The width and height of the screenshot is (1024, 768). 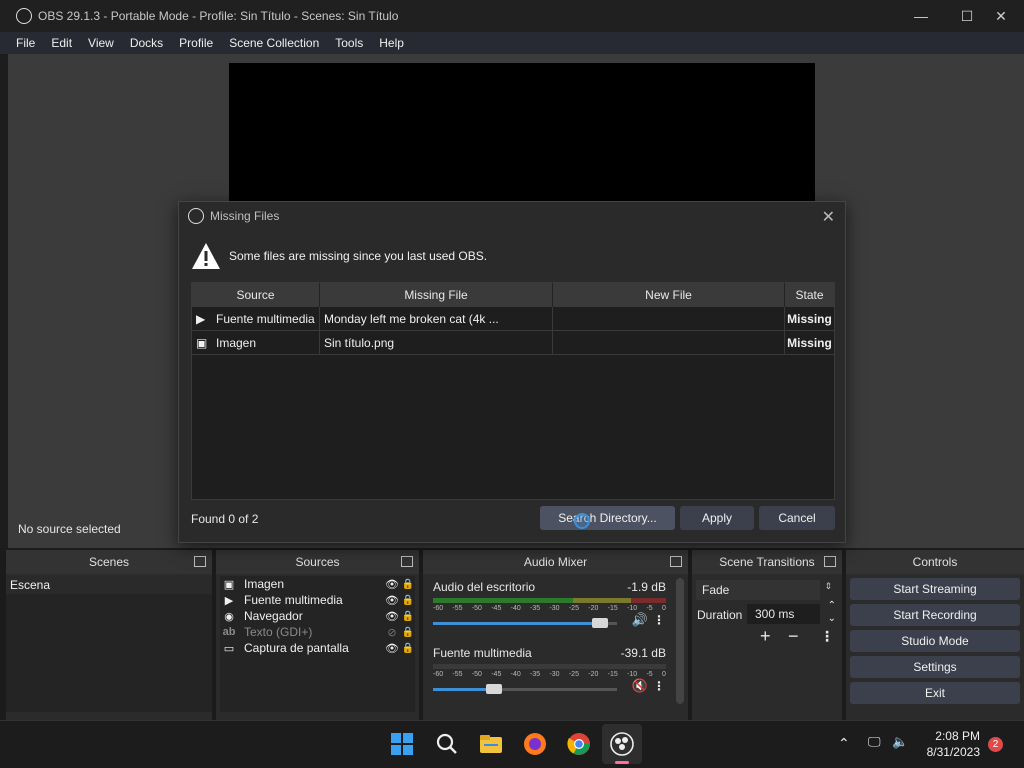 What do you see at coordinates (206, 256) in the screenshot?
I see `warning-icon` at bounding box center [206, 256].